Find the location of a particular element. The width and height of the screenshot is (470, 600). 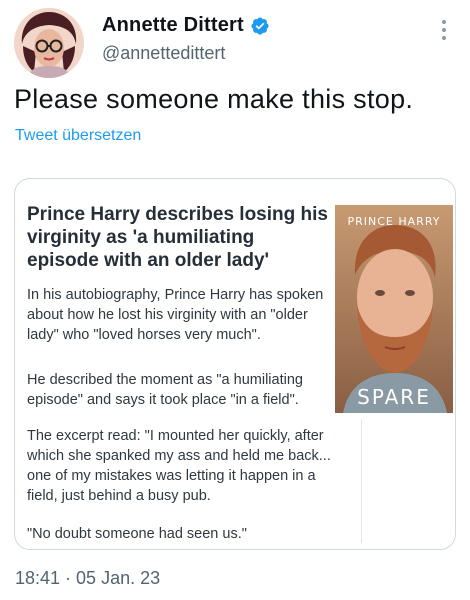

book-cover-portrait is located at coordinates (394, 309).